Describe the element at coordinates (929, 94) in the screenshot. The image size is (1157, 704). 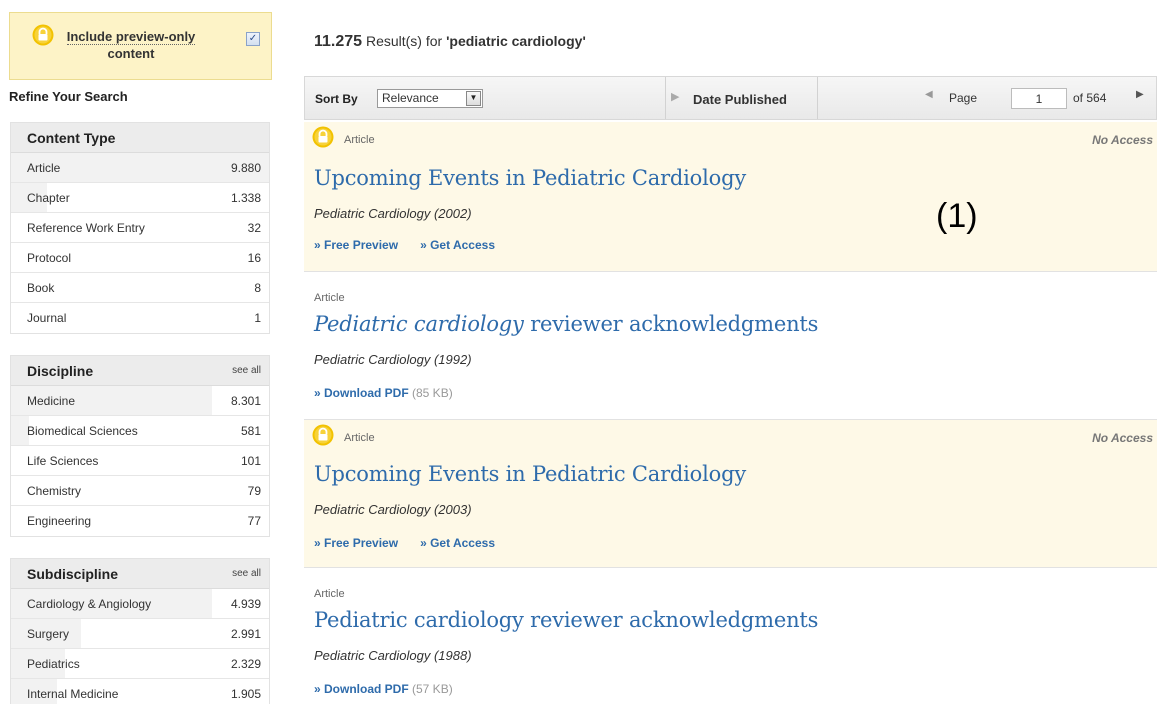
I see `prev-page-icon: ◀` at that location.